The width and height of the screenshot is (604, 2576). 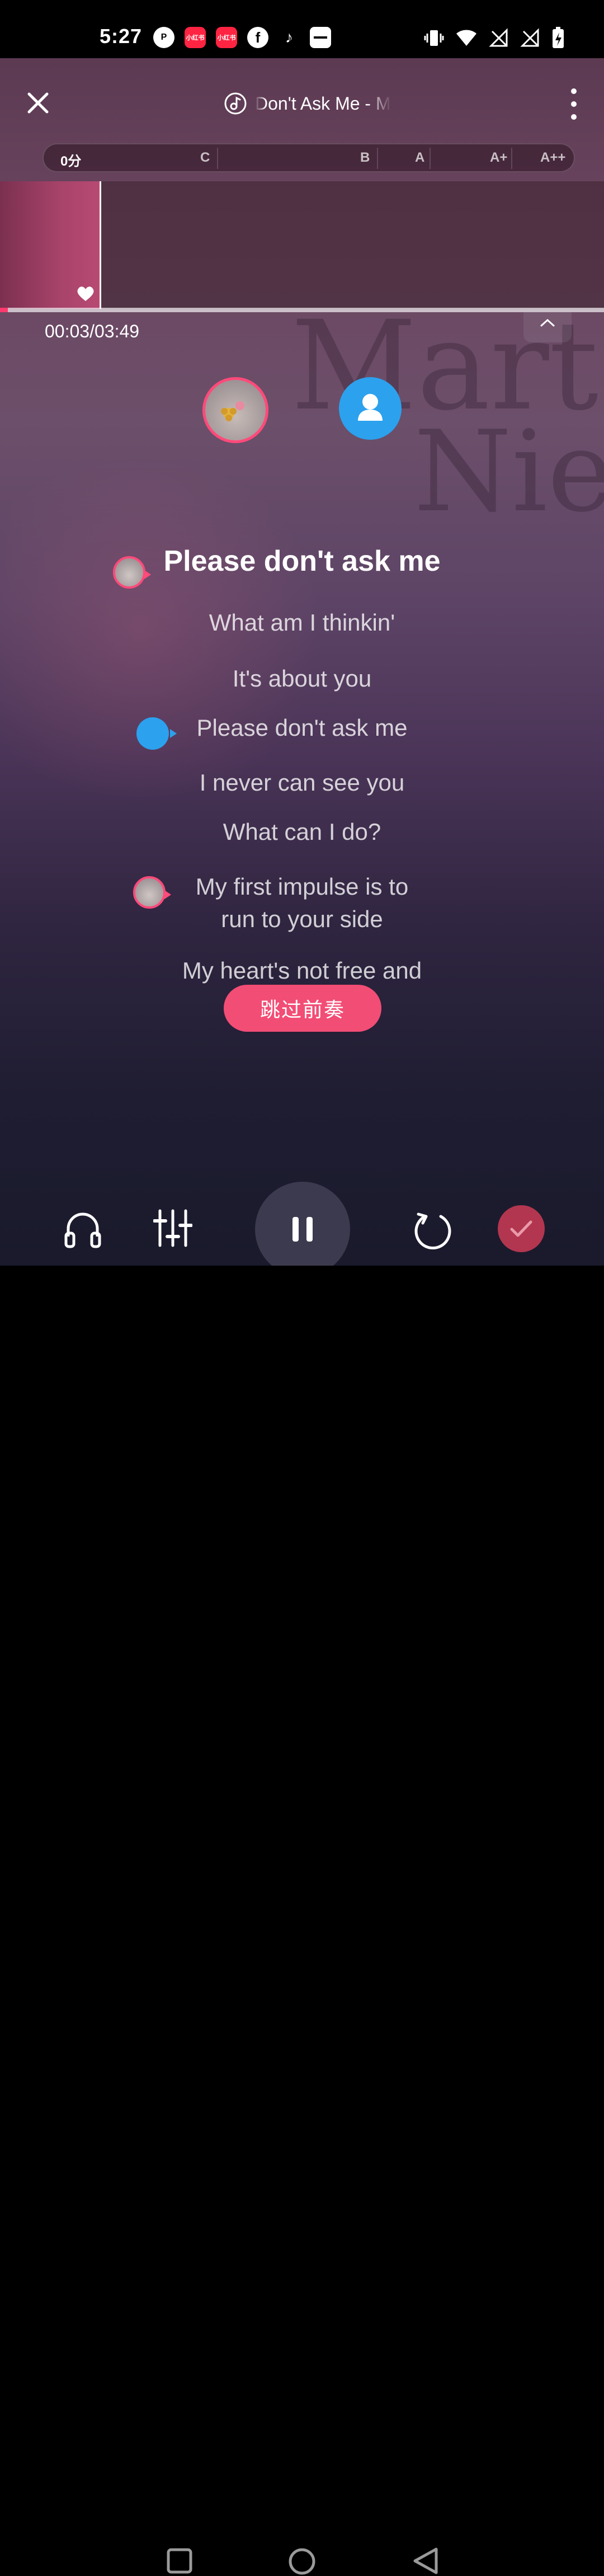 What do you see at coordinates (71, 161) in the screenshot?
I see `current-score: 0分` at bounding box center [71, 161].